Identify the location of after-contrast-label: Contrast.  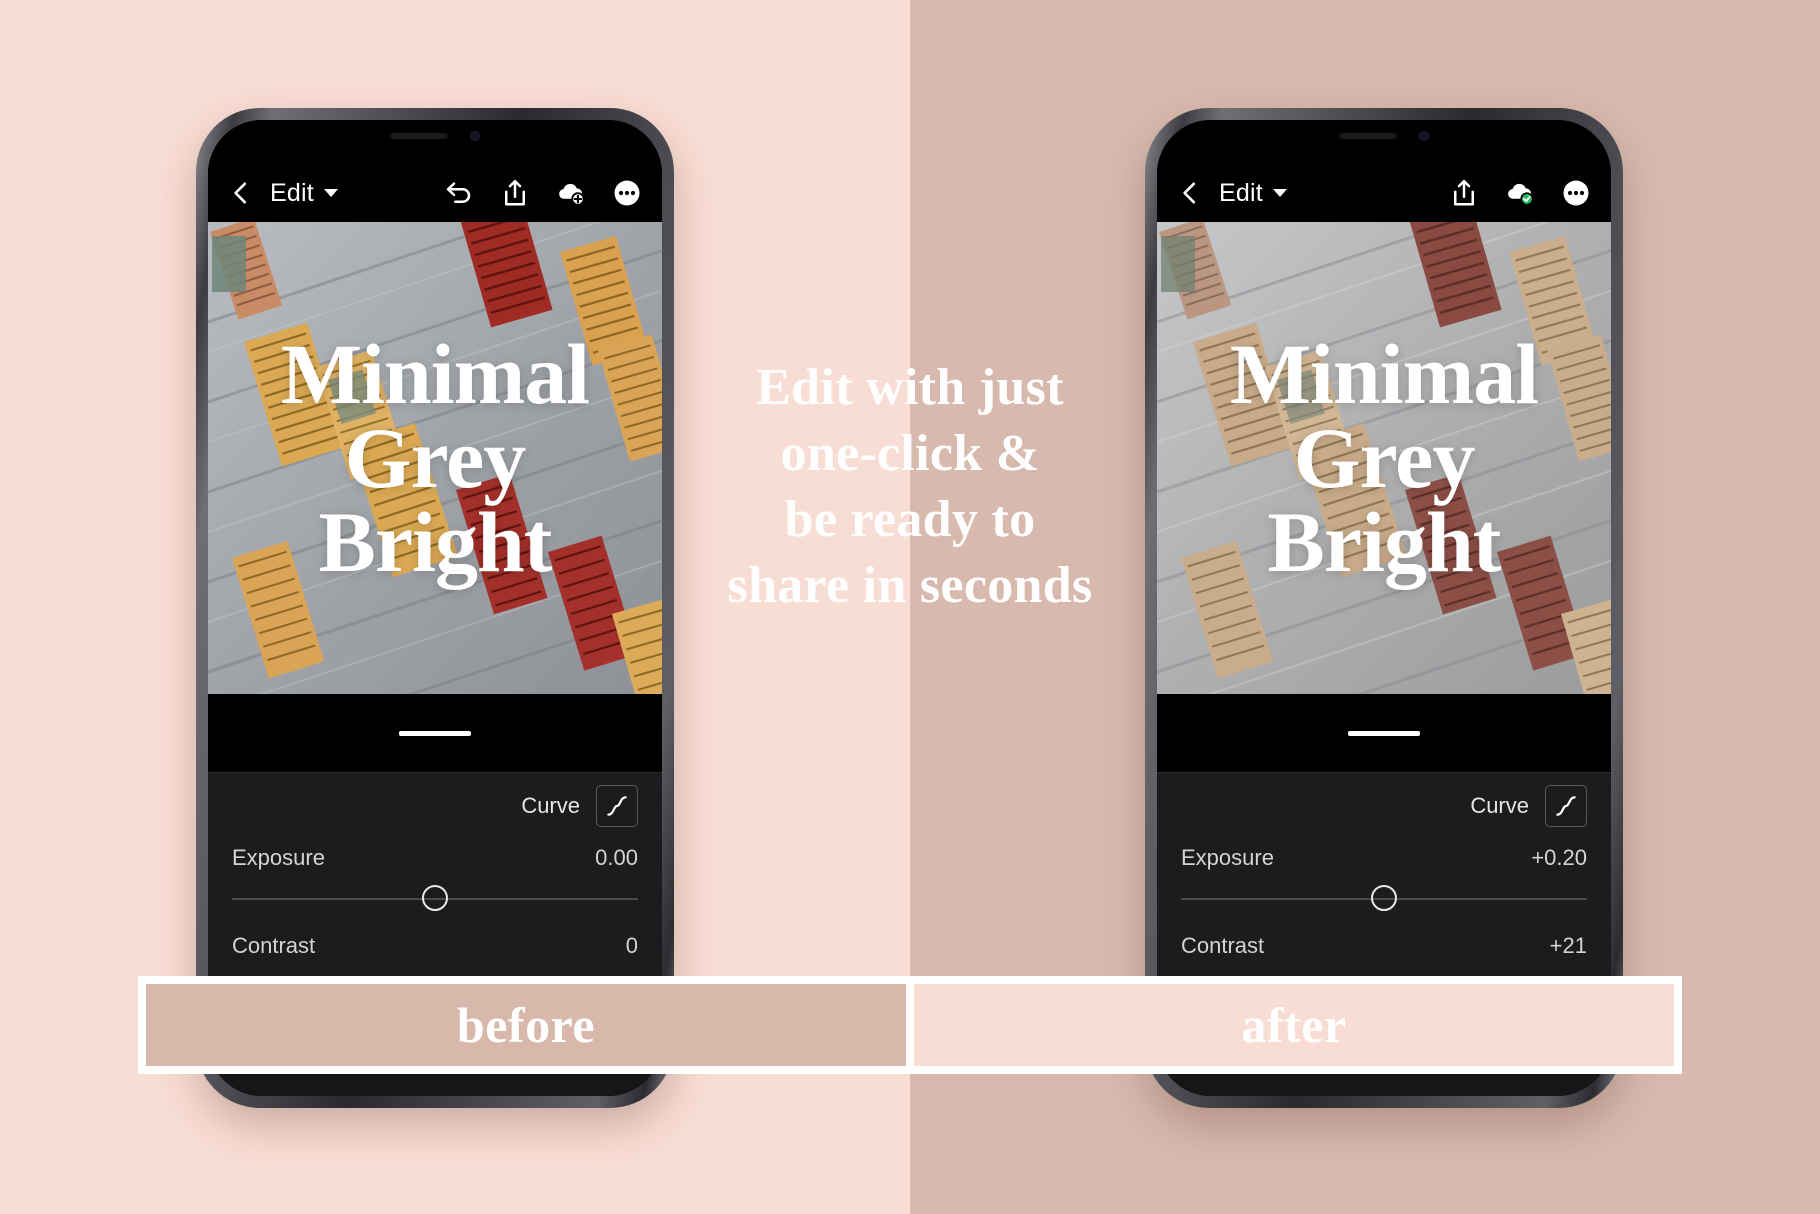
(1223, 945).